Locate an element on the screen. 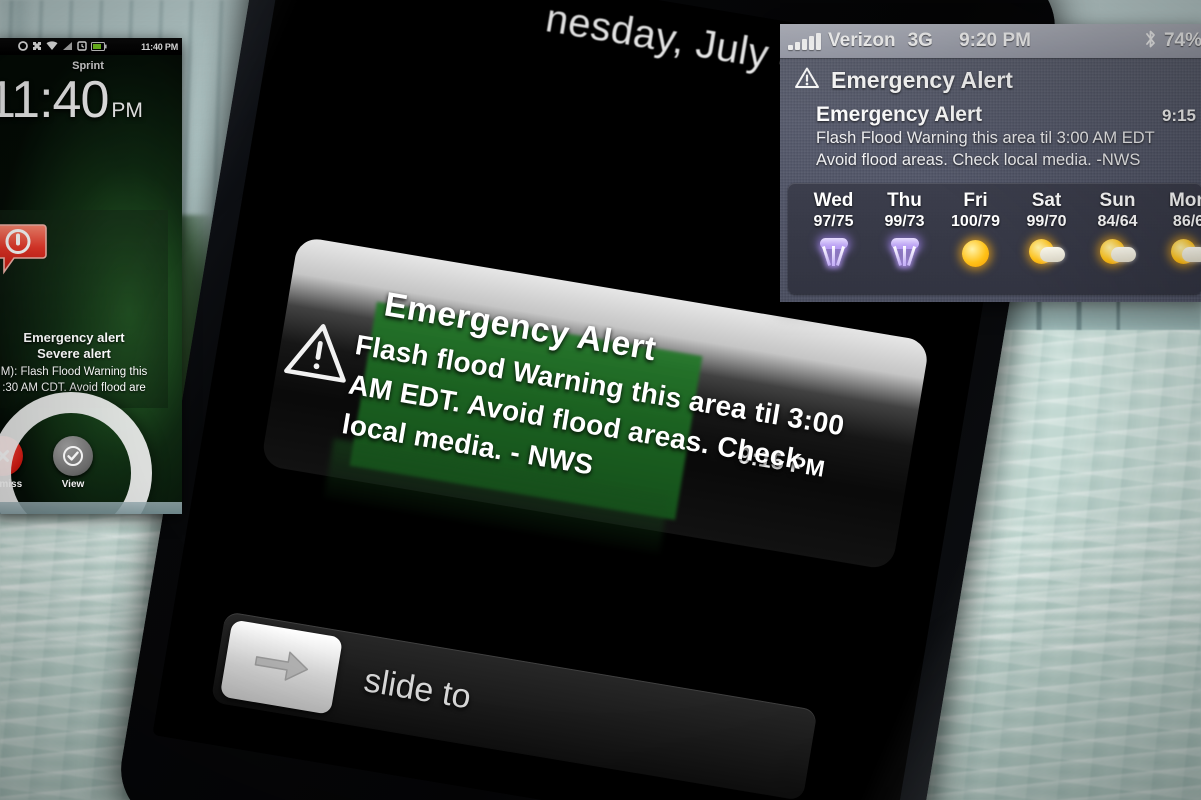 This screenshot has height=800, width=1201. android-overlay-bottom-edge is located at coordinates (91, 508).